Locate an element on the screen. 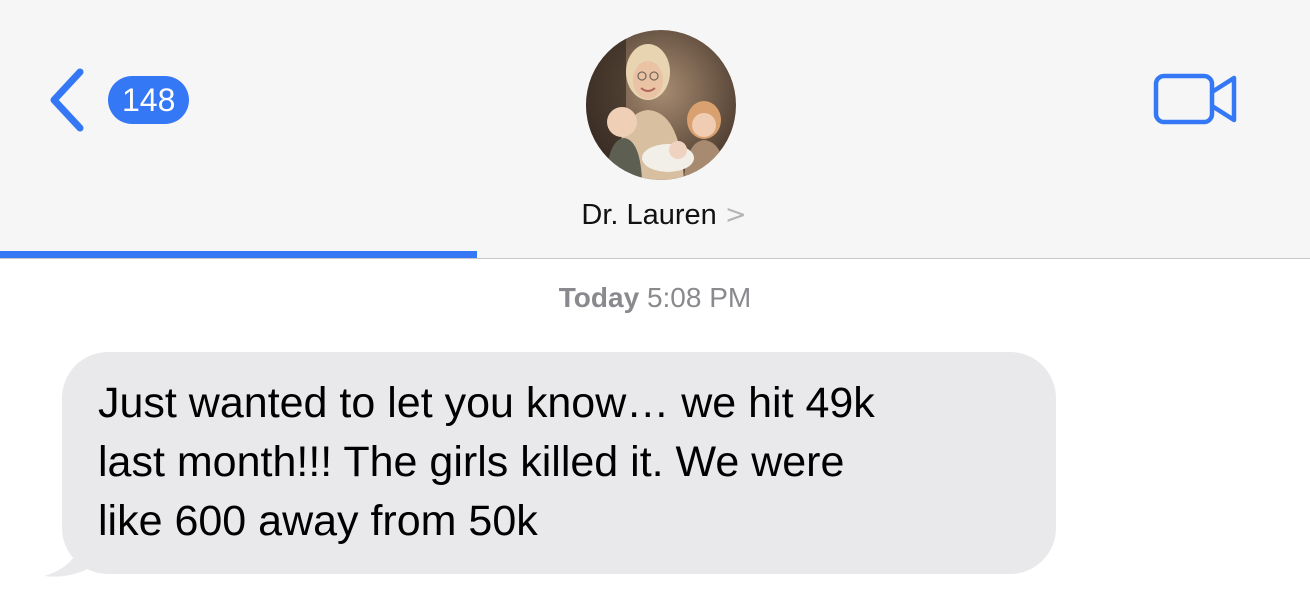 The image size is (1310, 593). facetime-video-button is located at coordinates (1196, 99).